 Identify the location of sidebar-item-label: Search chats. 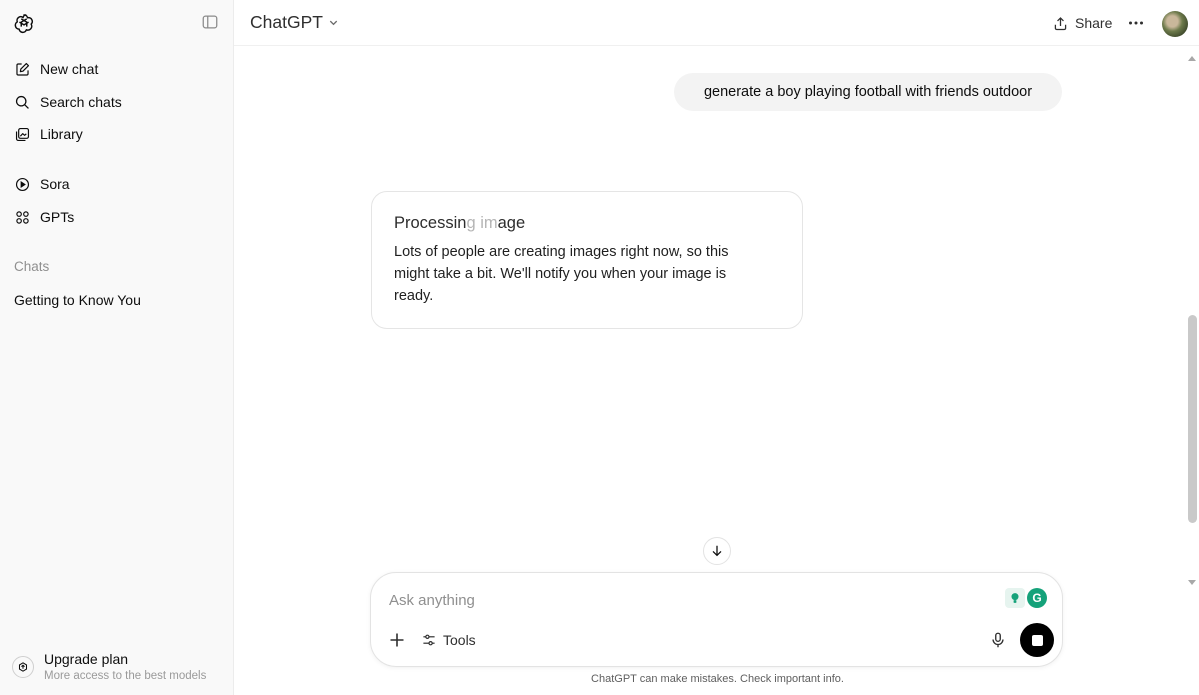
(81, 102).